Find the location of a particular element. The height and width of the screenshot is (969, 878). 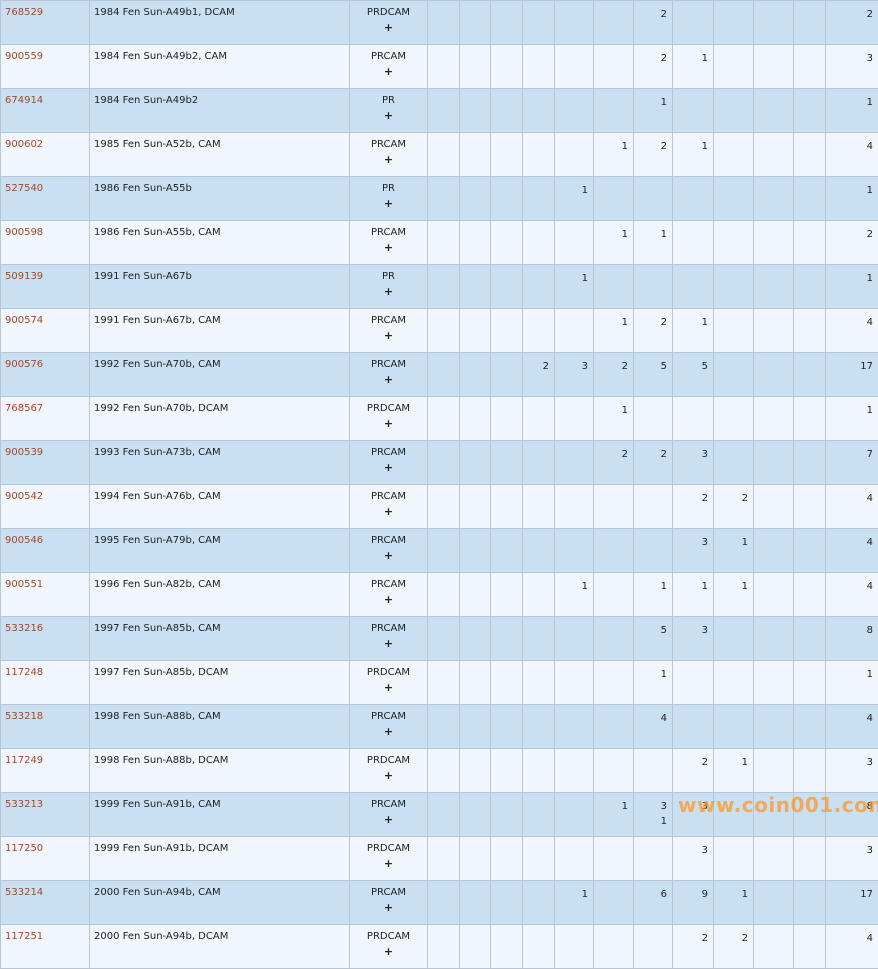

pcgs-number-link: 117249 is located at coordinates (24, 760).